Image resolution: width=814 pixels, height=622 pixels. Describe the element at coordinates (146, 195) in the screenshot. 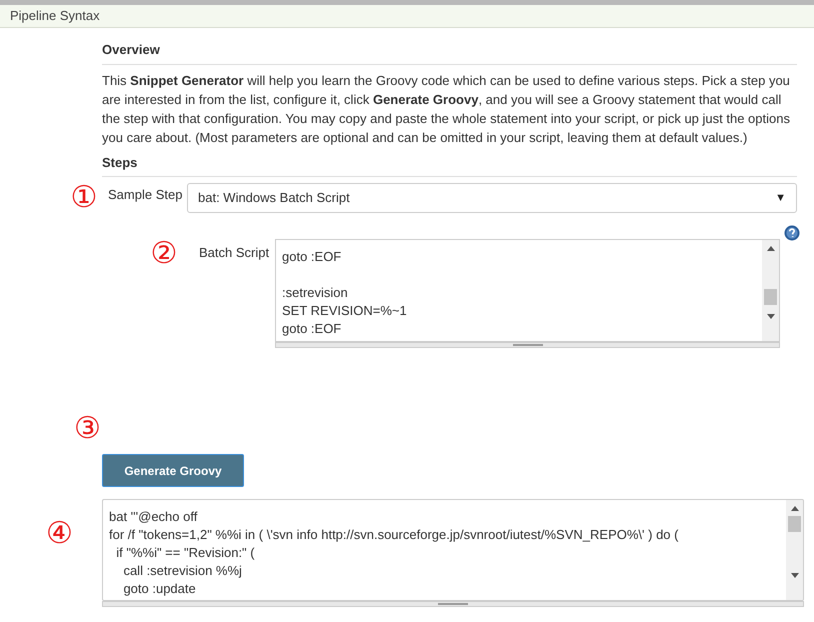

I see `field-label: Sample Step` at that location.